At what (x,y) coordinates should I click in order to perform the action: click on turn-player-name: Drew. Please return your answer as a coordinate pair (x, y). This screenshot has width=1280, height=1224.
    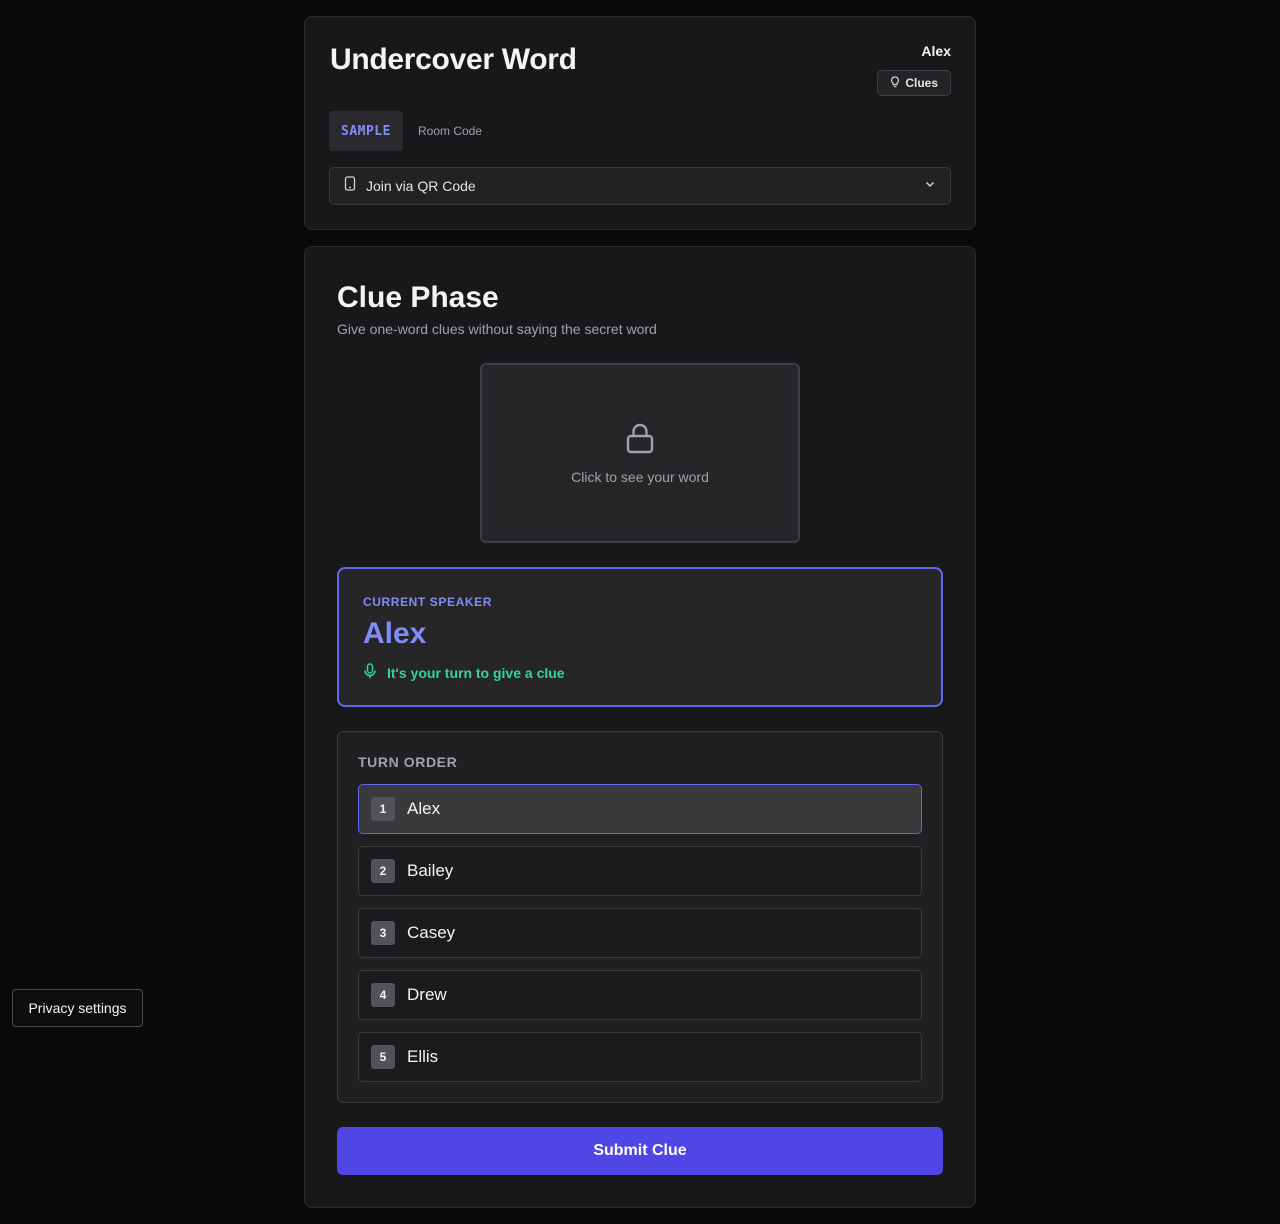
    Looking at the image, I should click on (427, 994).